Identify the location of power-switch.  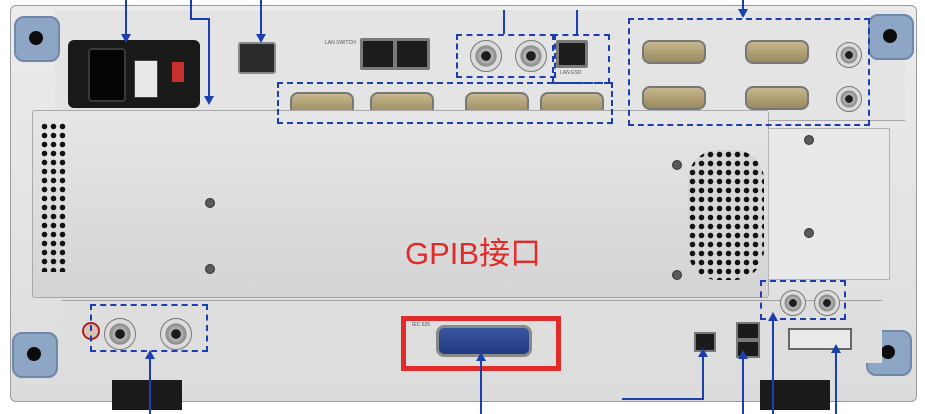
(146, 79).